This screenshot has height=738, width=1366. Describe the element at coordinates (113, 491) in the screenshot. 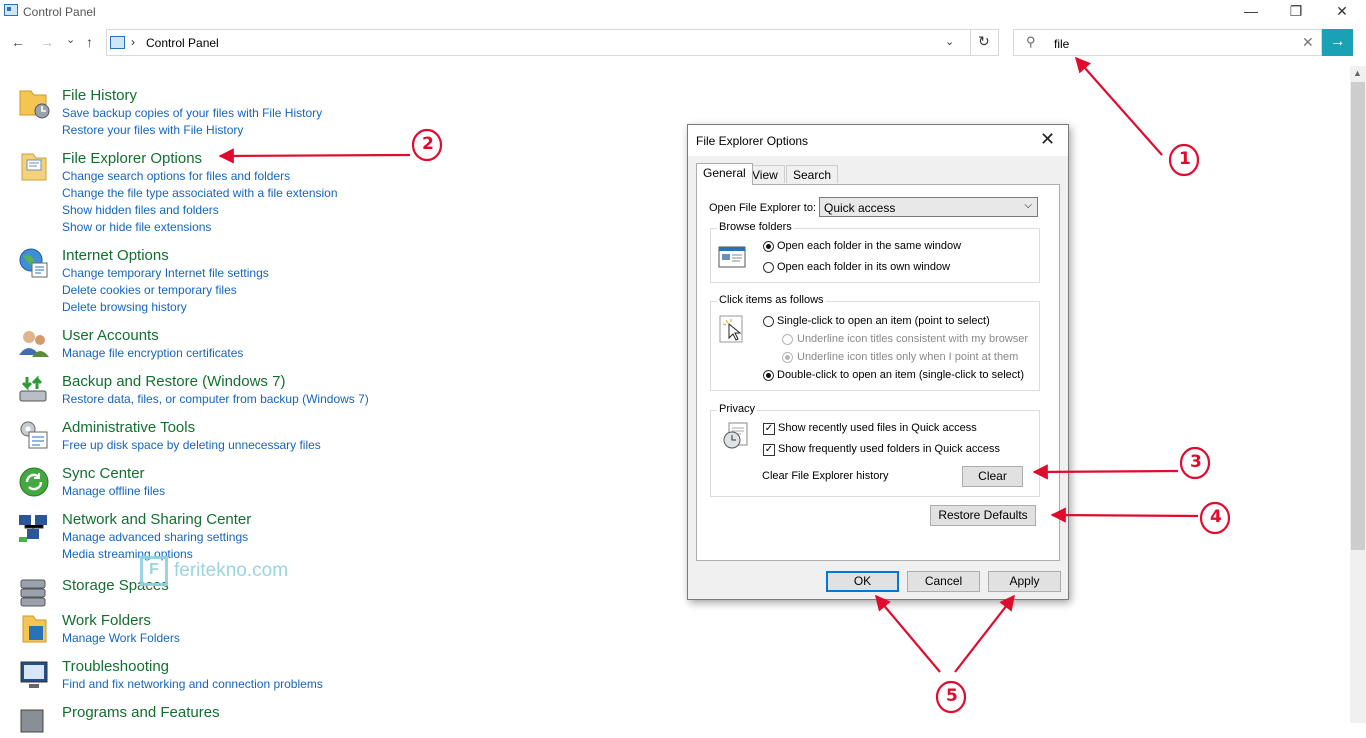

I see `result-link: Manage offline files` at that location.